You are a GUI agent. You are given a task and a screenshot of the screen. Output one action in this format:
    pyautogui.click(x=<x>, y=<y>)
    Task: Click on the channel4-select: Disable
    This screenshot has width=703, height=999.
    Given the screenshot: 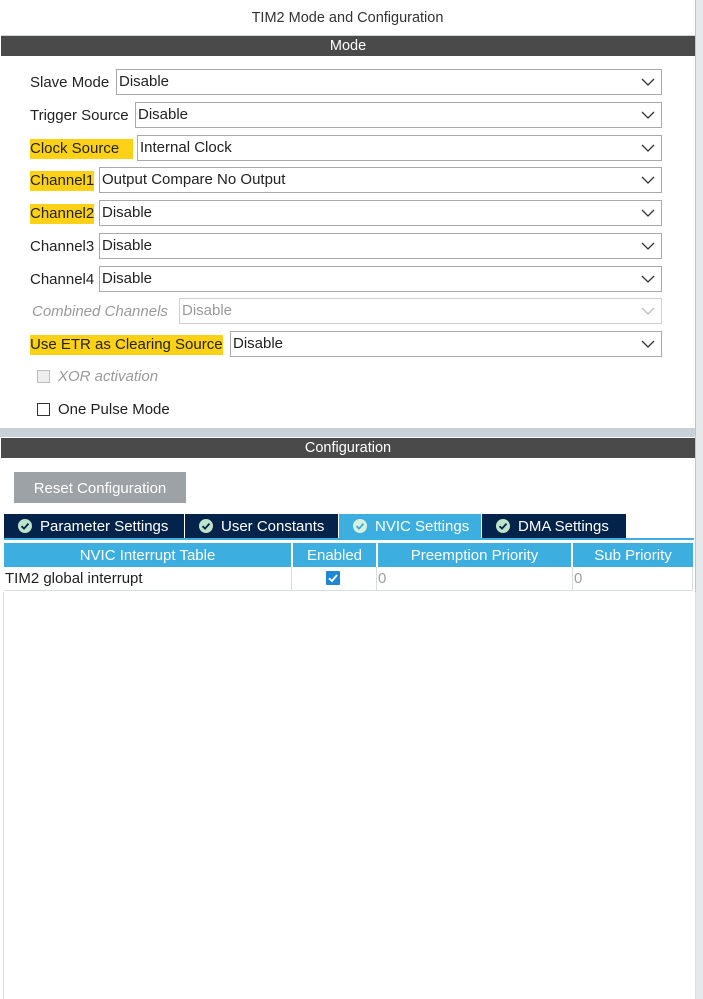 What is the action you would take?
    pyautogui.click(x=380, y=279)
    